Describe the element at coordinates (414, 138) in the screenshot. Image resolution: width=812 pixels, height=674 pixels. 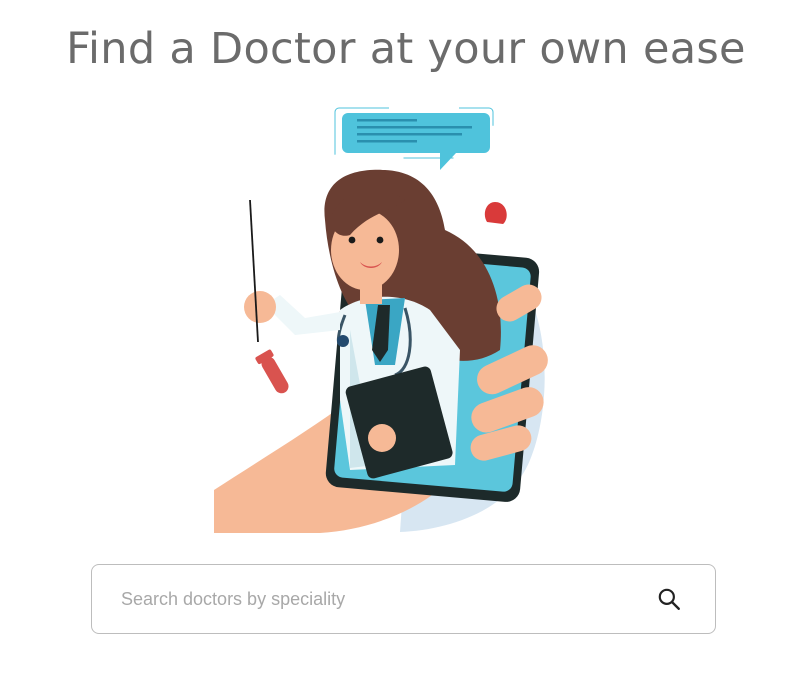
I see `chat-bubble` at that location.